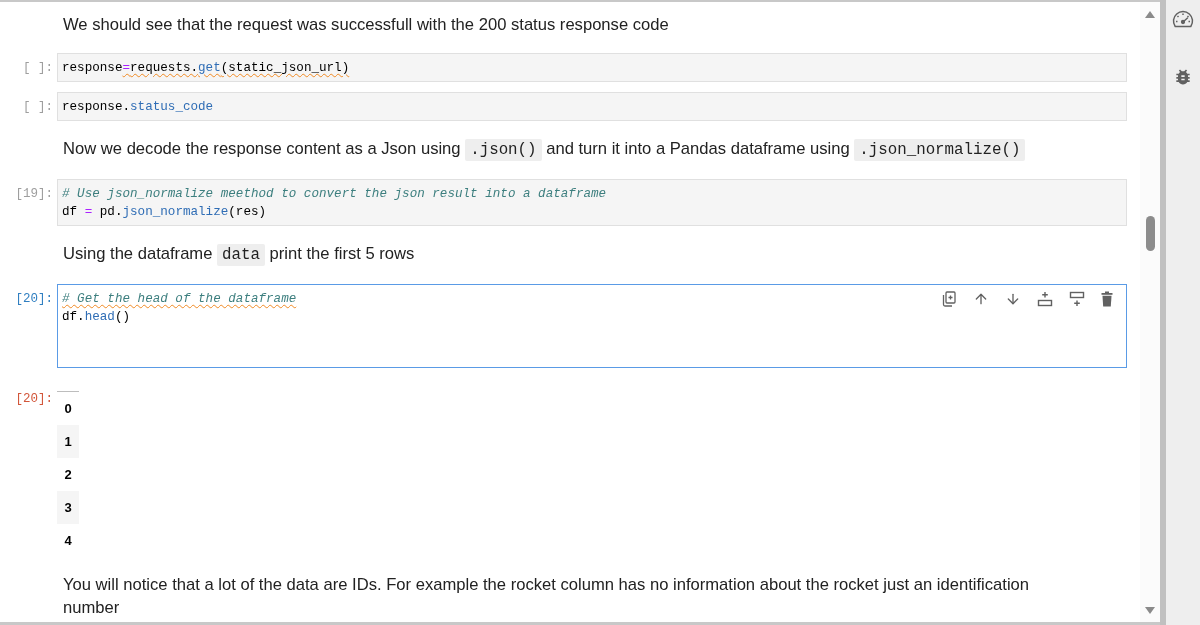  I want to click on gauge-icon, so click(1183, 19).